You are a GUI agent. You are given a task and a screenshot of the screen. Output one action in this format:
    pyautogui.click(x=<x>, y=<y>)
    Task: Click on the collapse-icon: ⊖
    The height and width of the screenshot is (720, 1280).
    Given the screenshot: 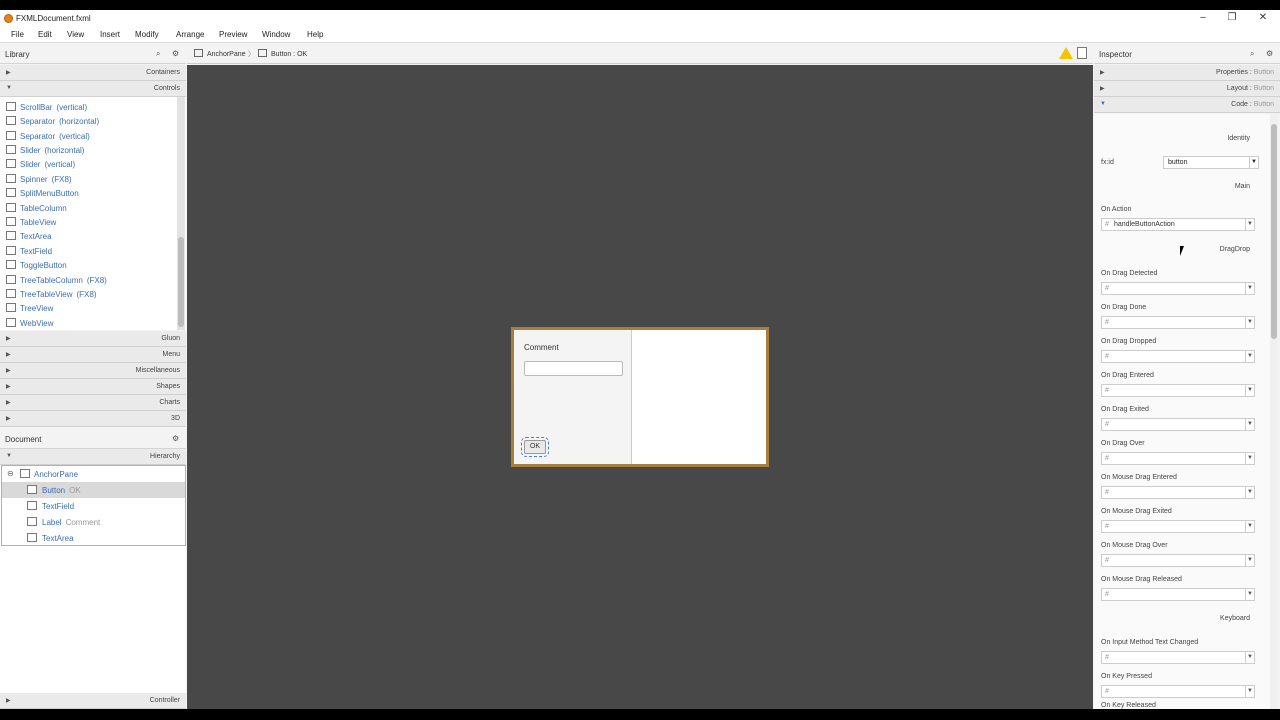 What is the action you would take?
    pyautogui.click(x=10, y=473)
    